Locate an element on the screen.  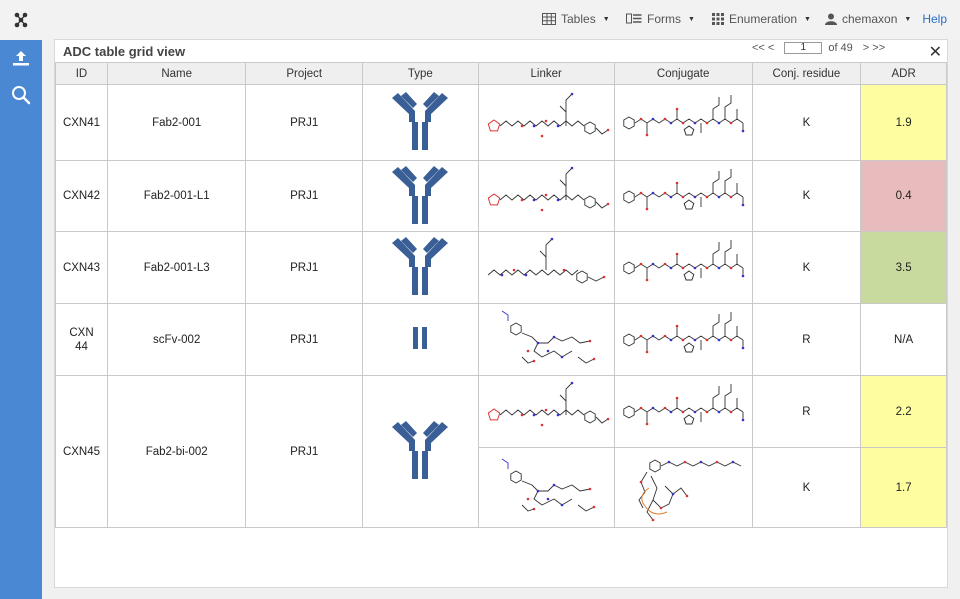
id-cell: CXN 44 is located at coordinates (81, 339).